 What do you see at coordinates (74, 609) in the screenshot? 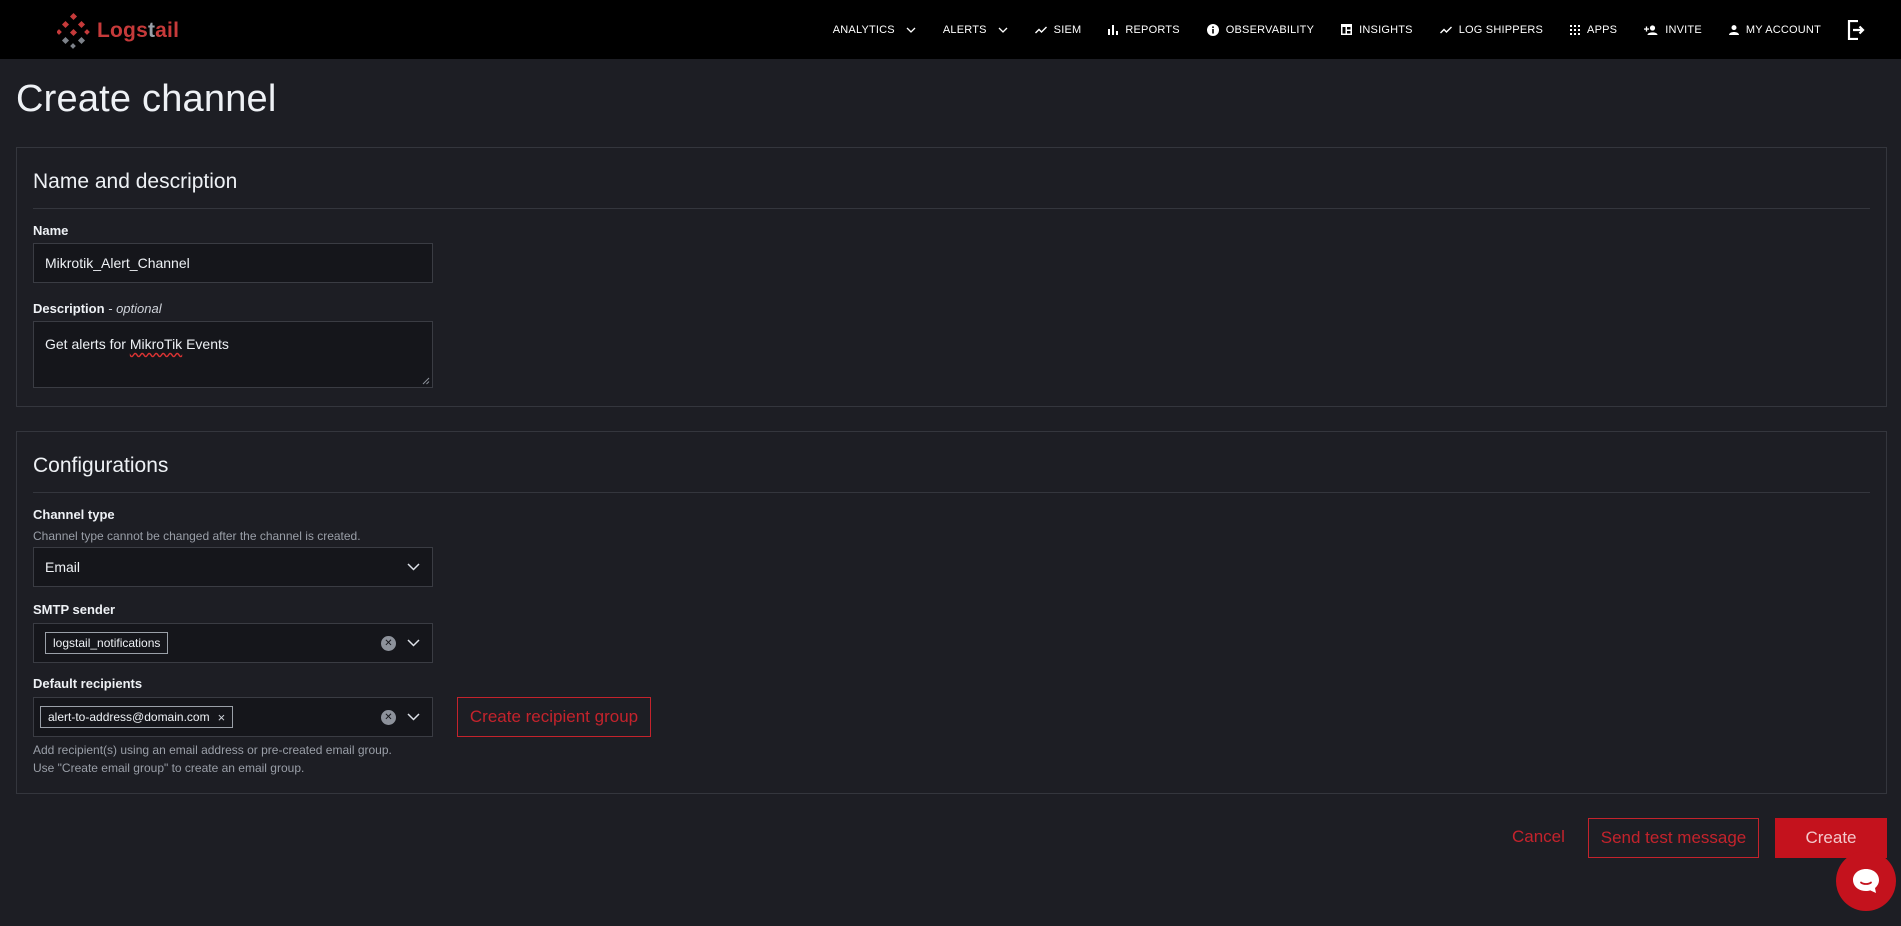
I see `smtp-sender-label: SMTP sender` at bounding box center [74, 609].